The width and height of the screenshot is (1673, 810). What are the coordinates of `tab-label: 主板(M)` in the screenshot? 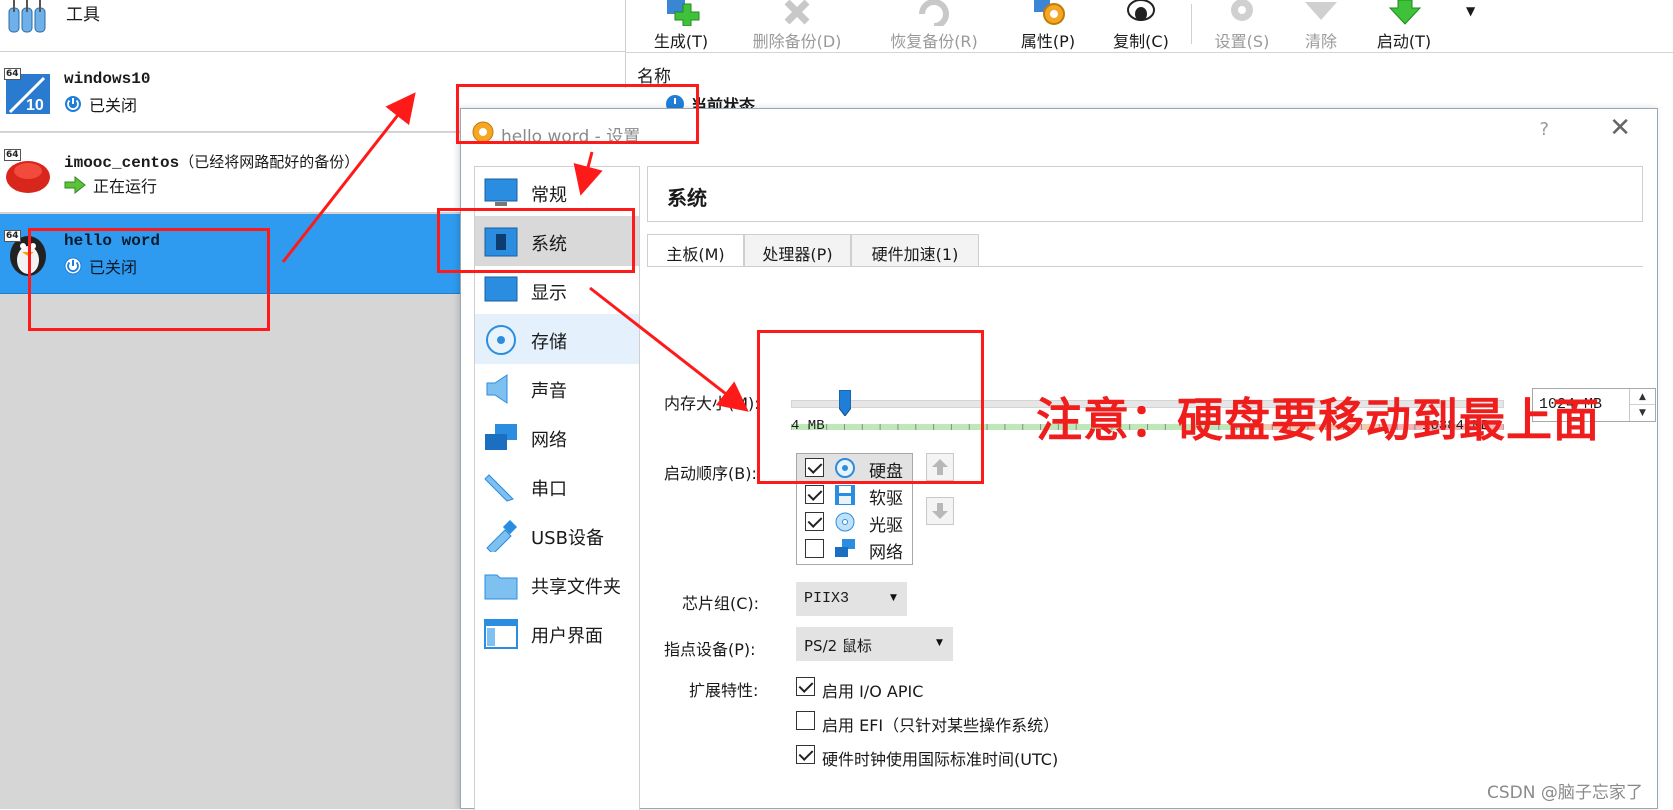 It's located at (695, 254).